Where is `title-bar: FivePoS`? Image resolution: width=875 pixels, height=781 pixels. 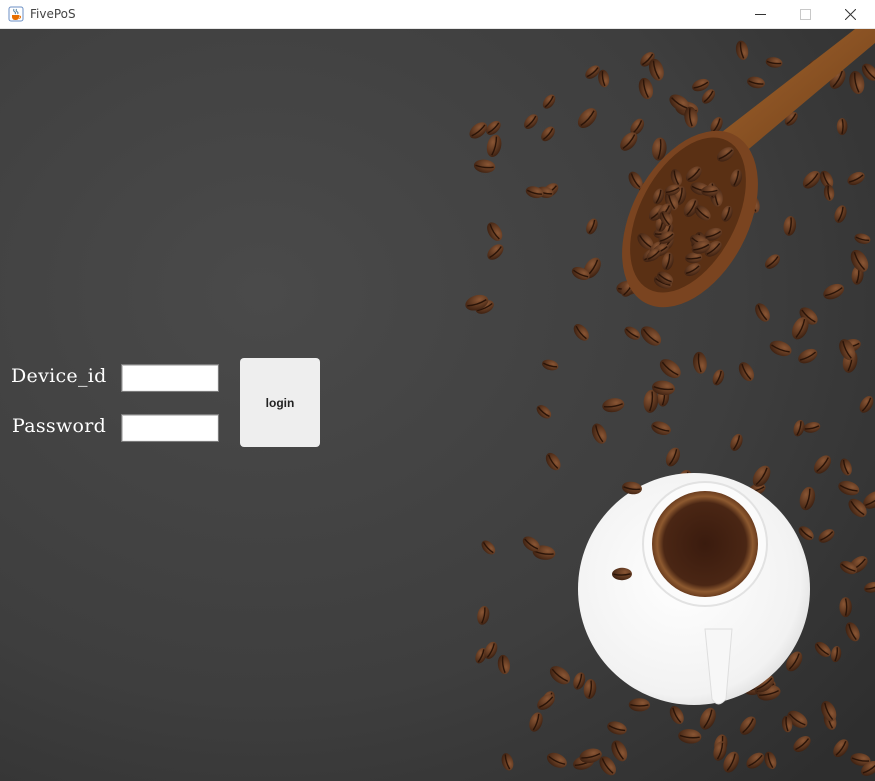
title-bar: FivePoS is located at coordinates (437, 14).